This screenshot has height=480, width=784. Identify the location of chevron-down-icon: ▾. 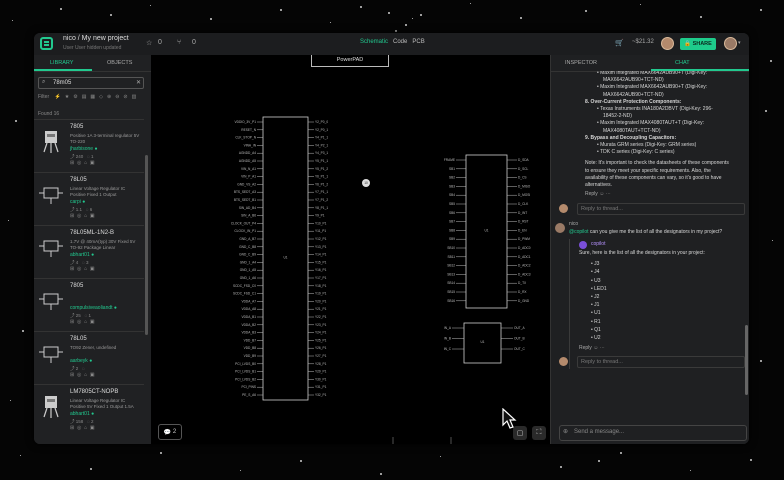
(739, 43).